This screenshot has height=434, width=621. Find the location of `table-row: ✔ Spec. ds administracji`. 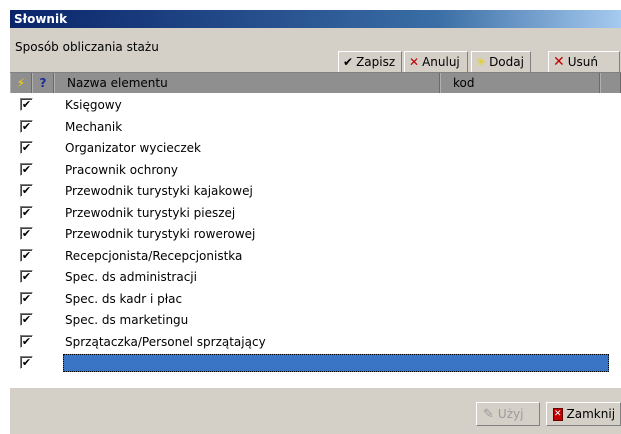

table-row: ✔ Spec. ds administracji is located at coordinates (315, 278).